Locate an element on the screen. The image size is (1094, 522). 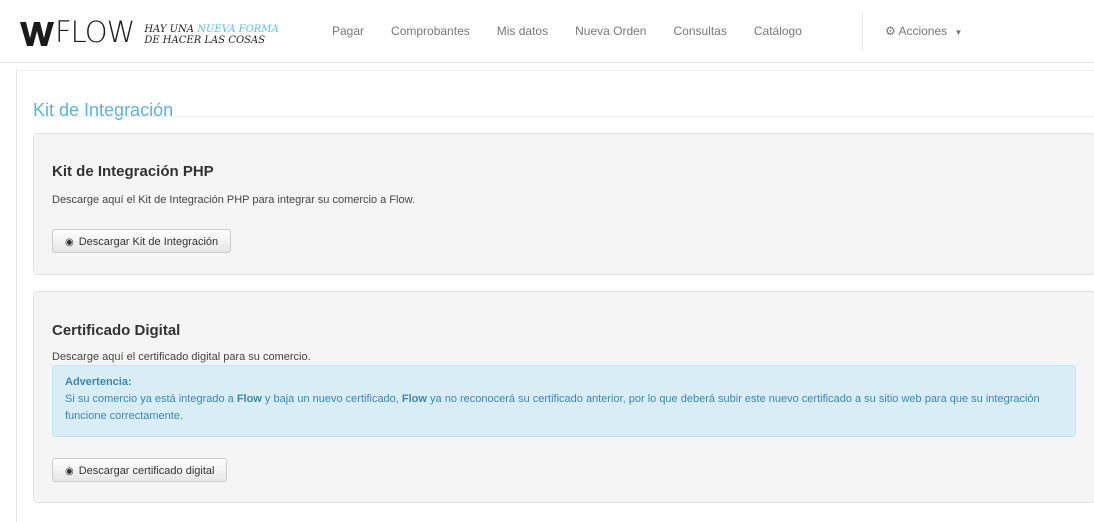
actions-dropdown: ⚙ Acciones ▼ is located at coordinates (923, 32).